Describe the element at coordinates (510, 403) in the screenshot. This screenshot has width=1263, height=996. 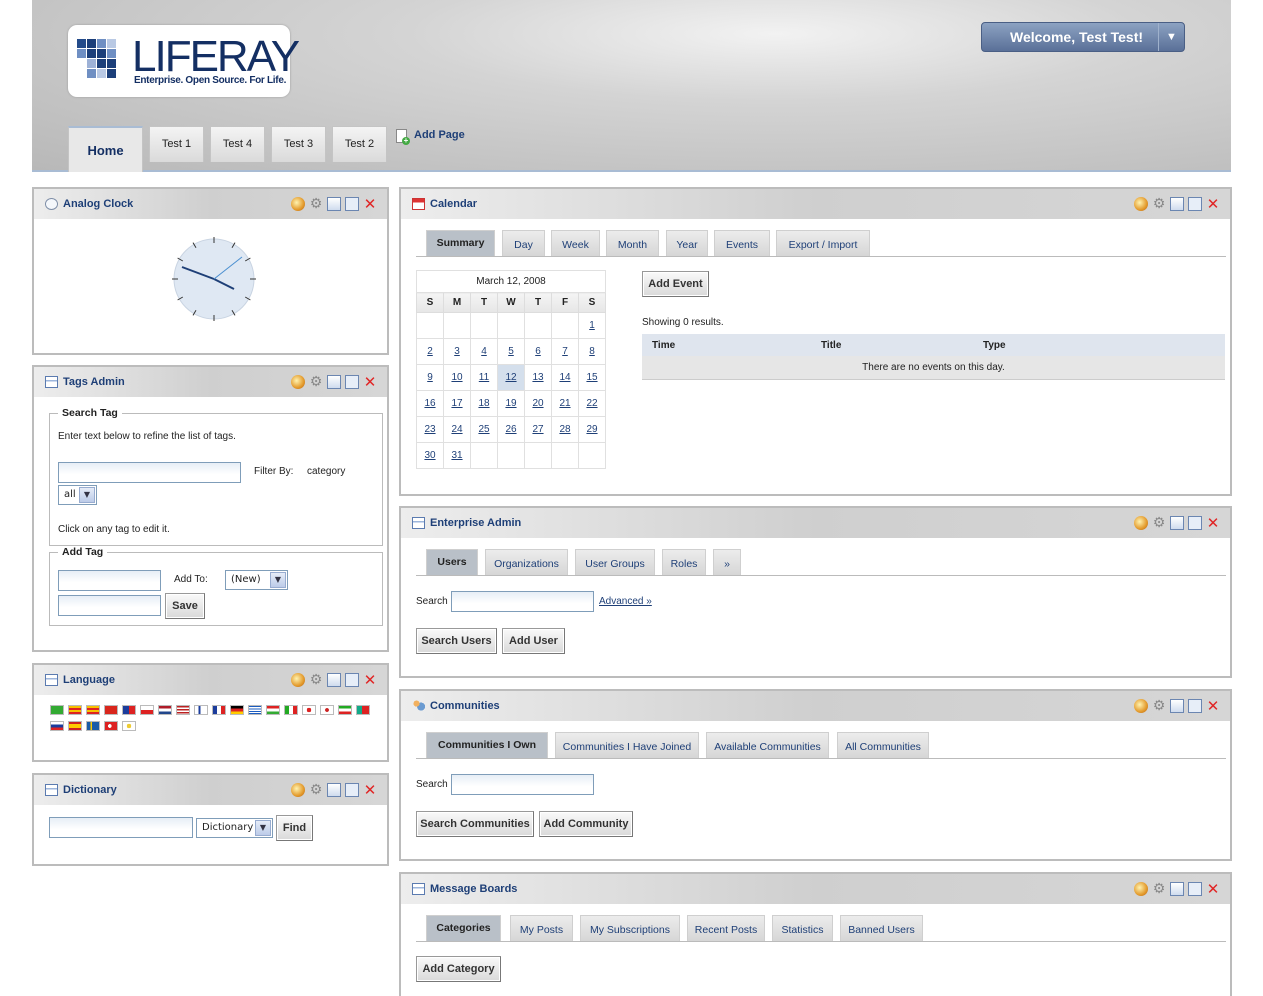
I see `calendar-day-link: 19` at that location.